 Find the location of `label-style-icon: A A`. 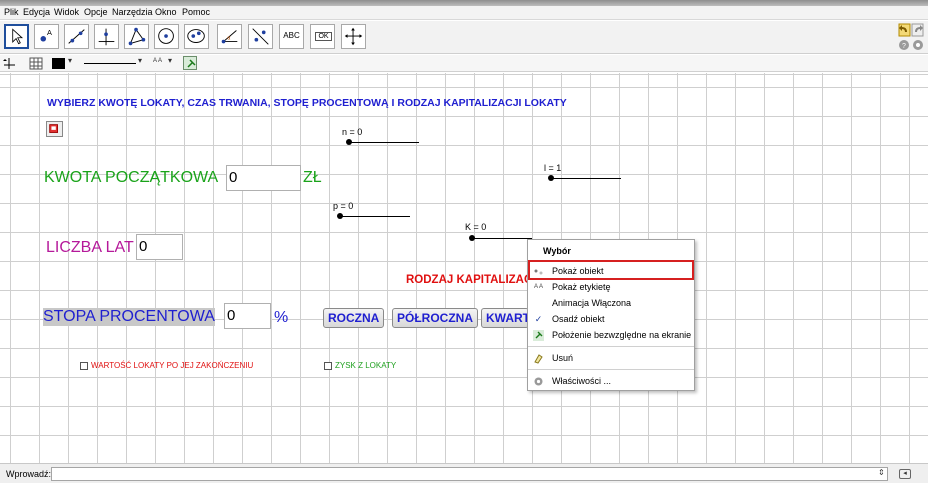

label-style-icon: A A is located at coordinates (157, 61).